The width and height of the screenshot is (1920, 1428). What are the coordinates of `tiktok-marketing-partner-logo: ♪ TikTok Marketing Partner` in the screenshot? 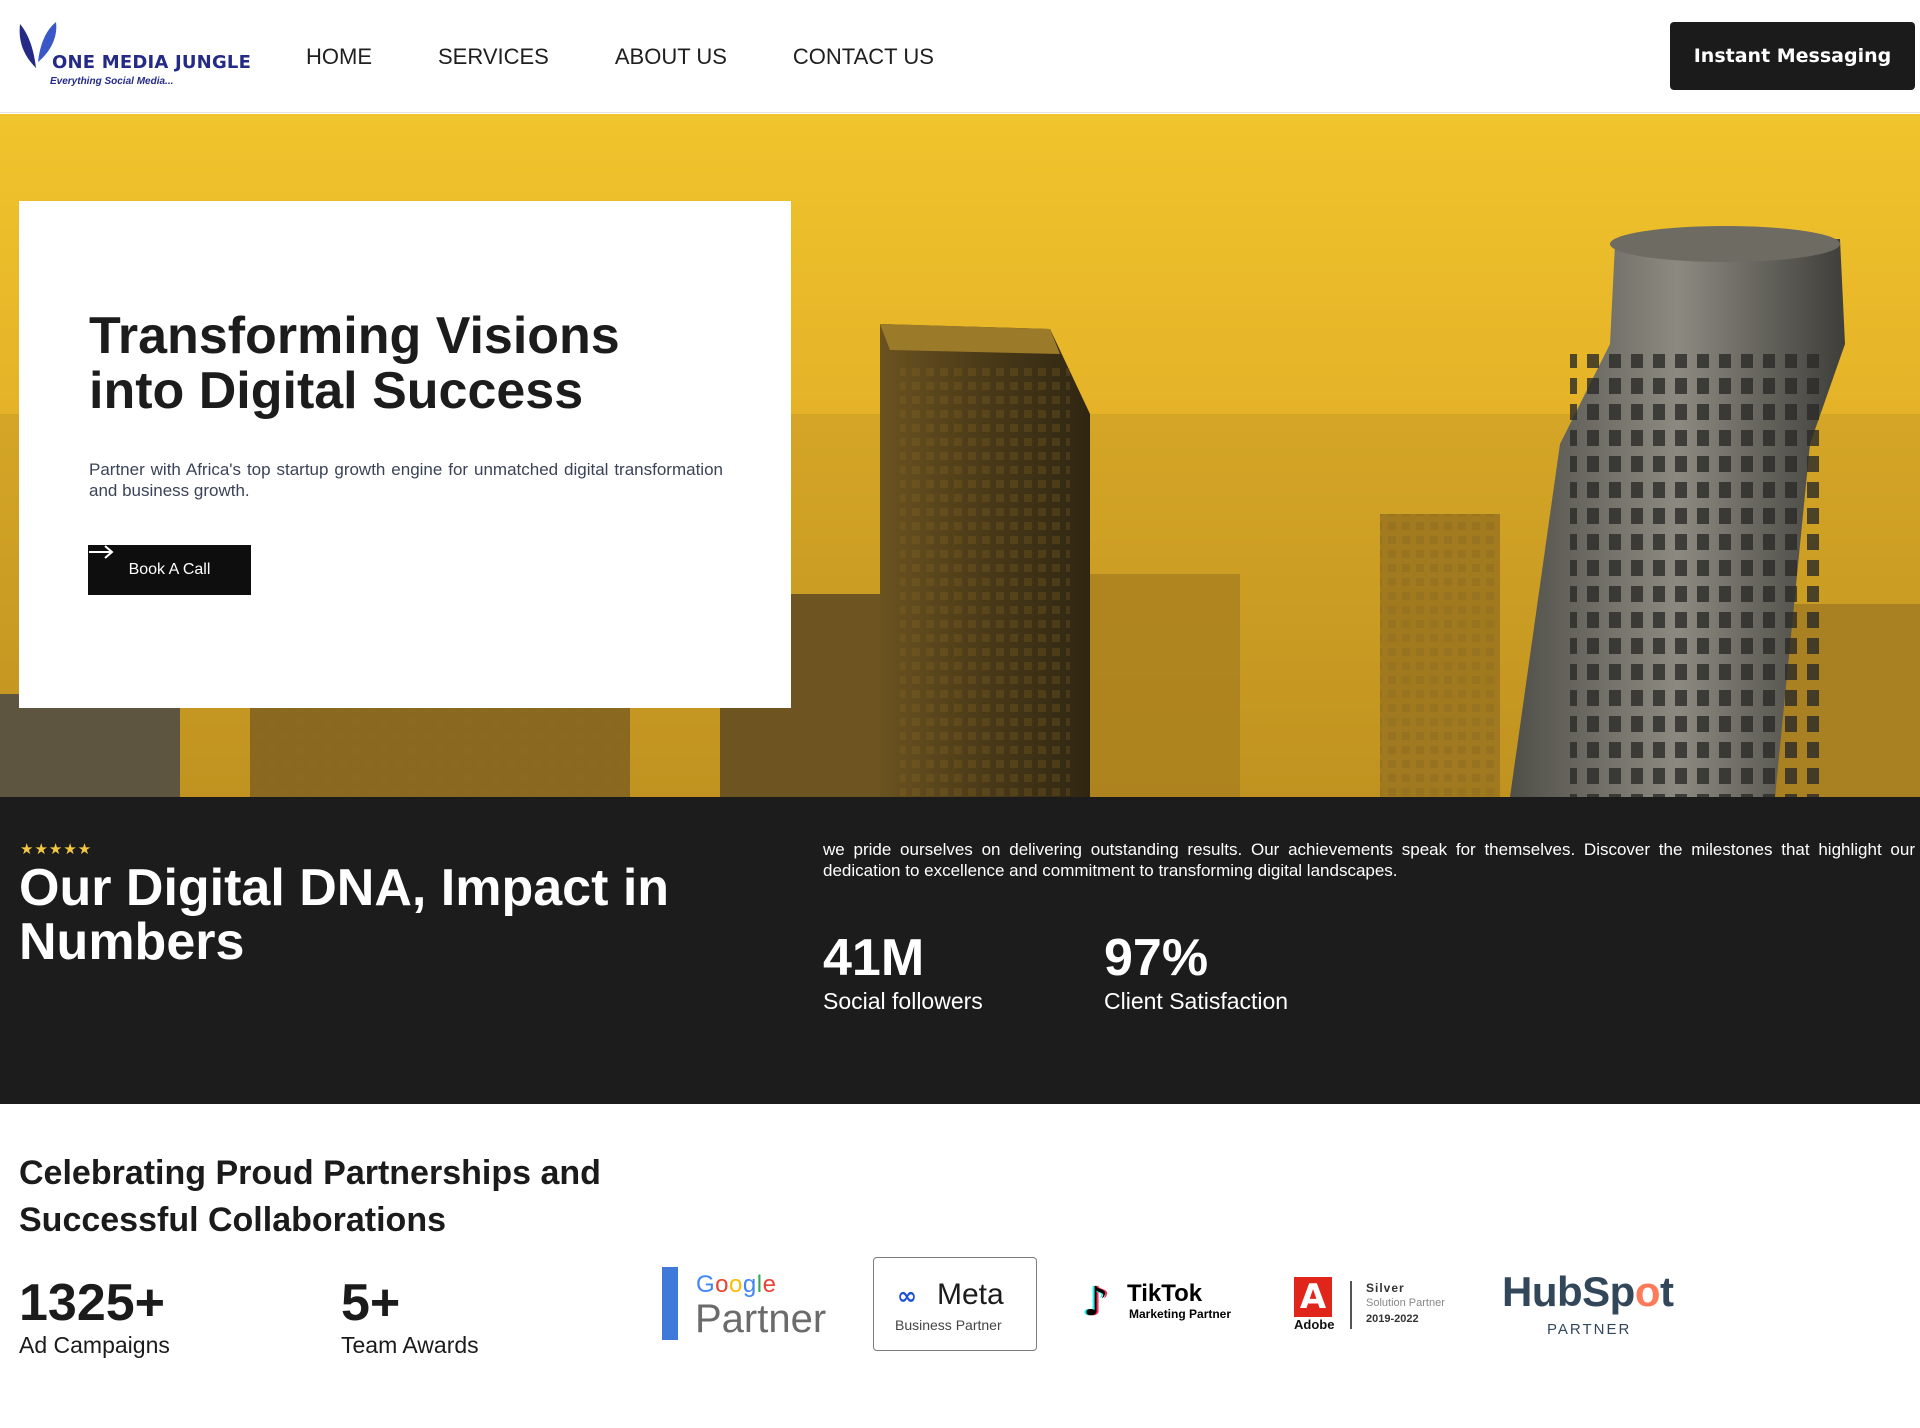 It's located at (1168, 1305).